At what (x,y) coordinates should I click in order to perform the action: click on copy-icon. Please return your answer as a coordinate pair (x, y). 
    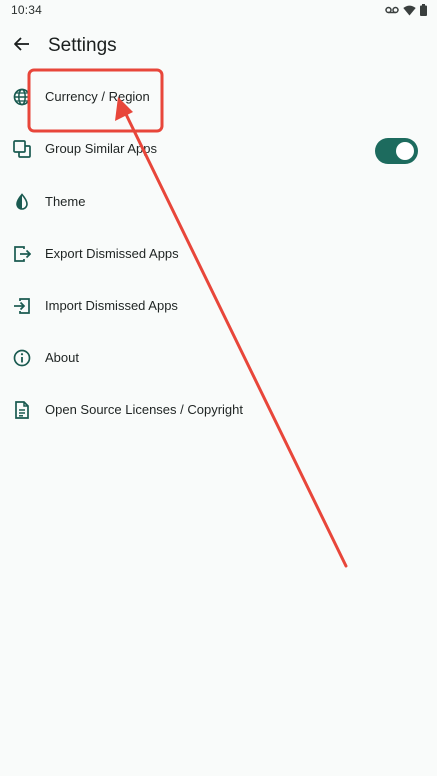
    Looking at the image, I should click on (22, 149).